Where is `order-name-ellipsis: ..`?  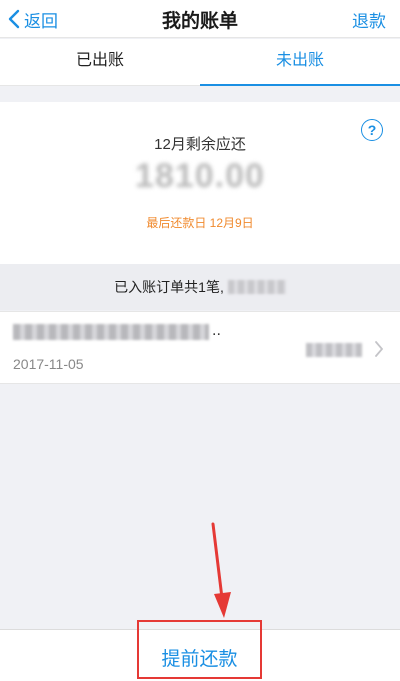
order-name-ellipsis: .. is located at coordinates (216, 330).